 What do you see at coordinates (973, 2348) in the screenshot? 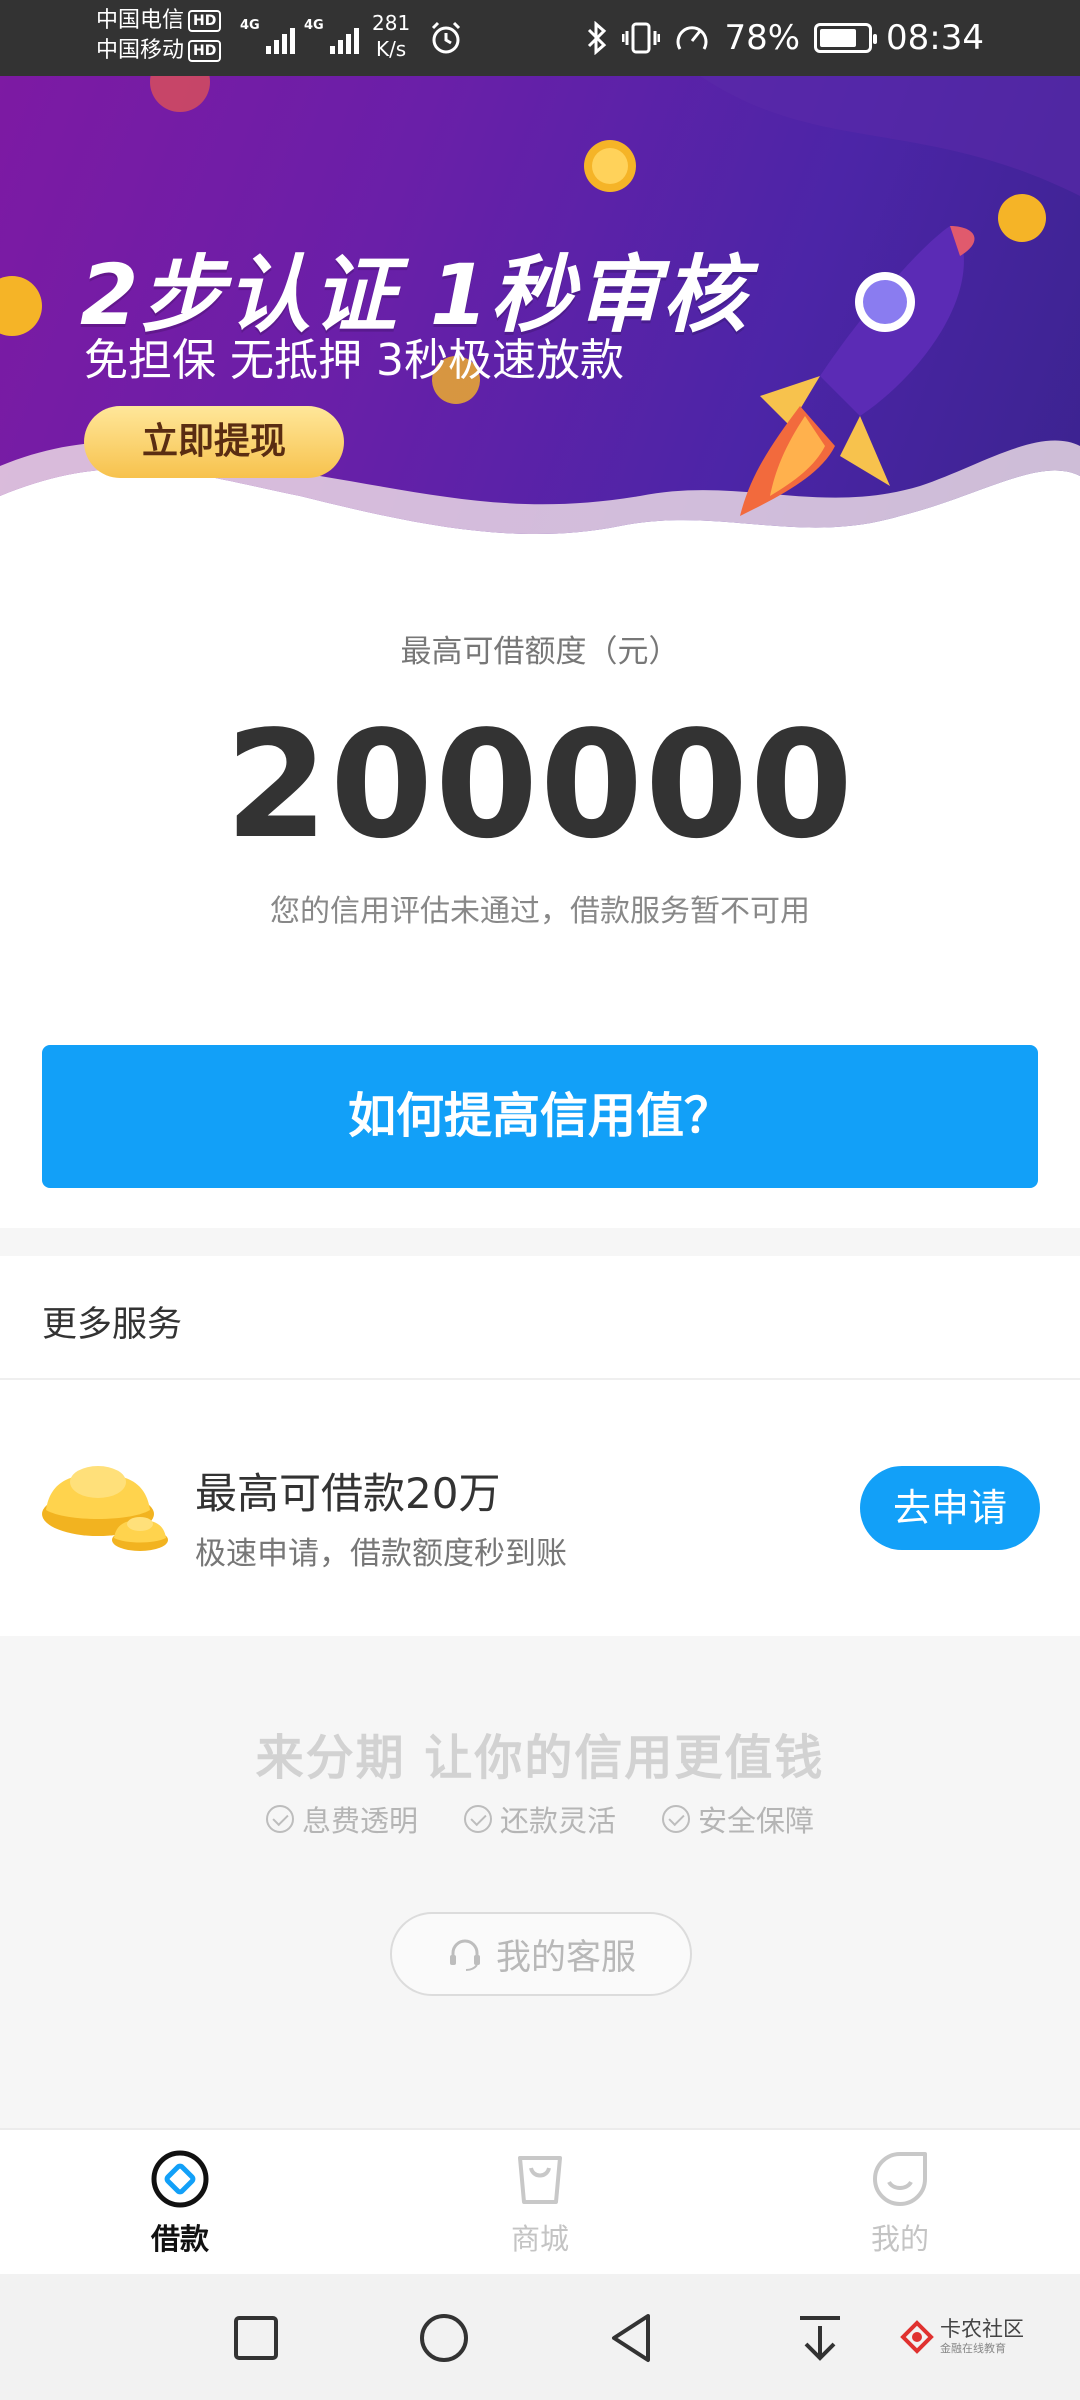
I see `watermark-subtext: 金融在线教育` at bounding box center [973, 2348].